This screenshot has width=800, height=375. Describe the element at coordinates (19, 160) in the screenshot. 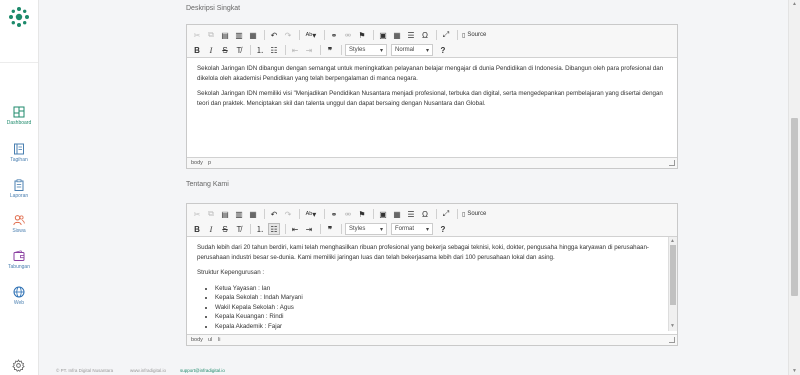

I see `sidebar-item-label: Tagihan` at that location.